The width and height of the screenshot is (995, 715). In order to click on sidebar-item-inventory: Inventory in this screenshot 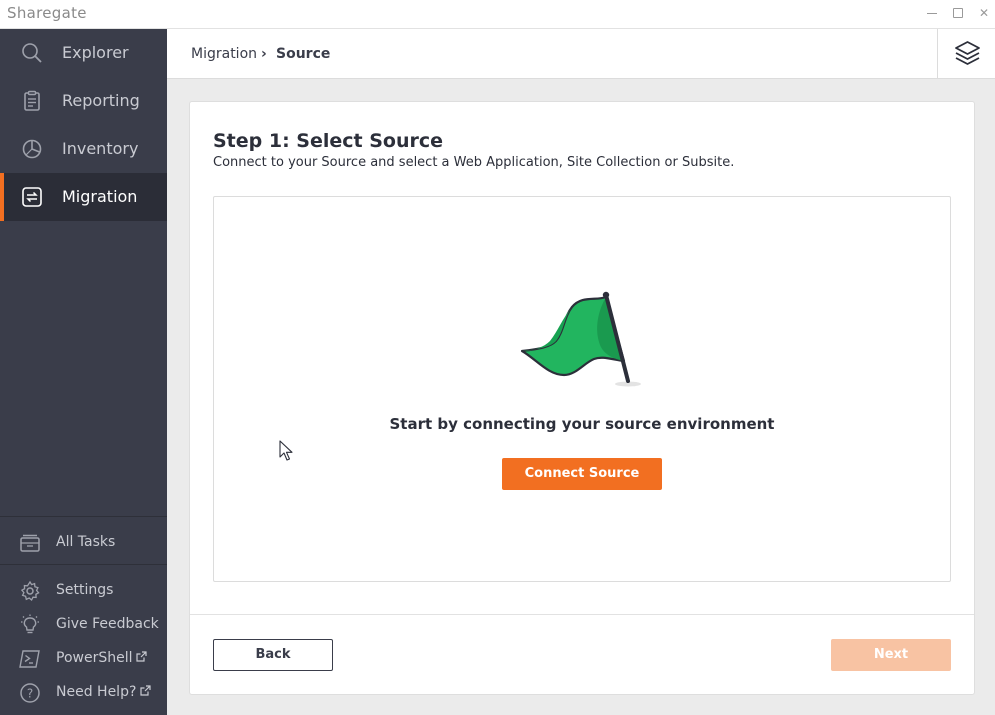, I will do `click(83, 149)`.